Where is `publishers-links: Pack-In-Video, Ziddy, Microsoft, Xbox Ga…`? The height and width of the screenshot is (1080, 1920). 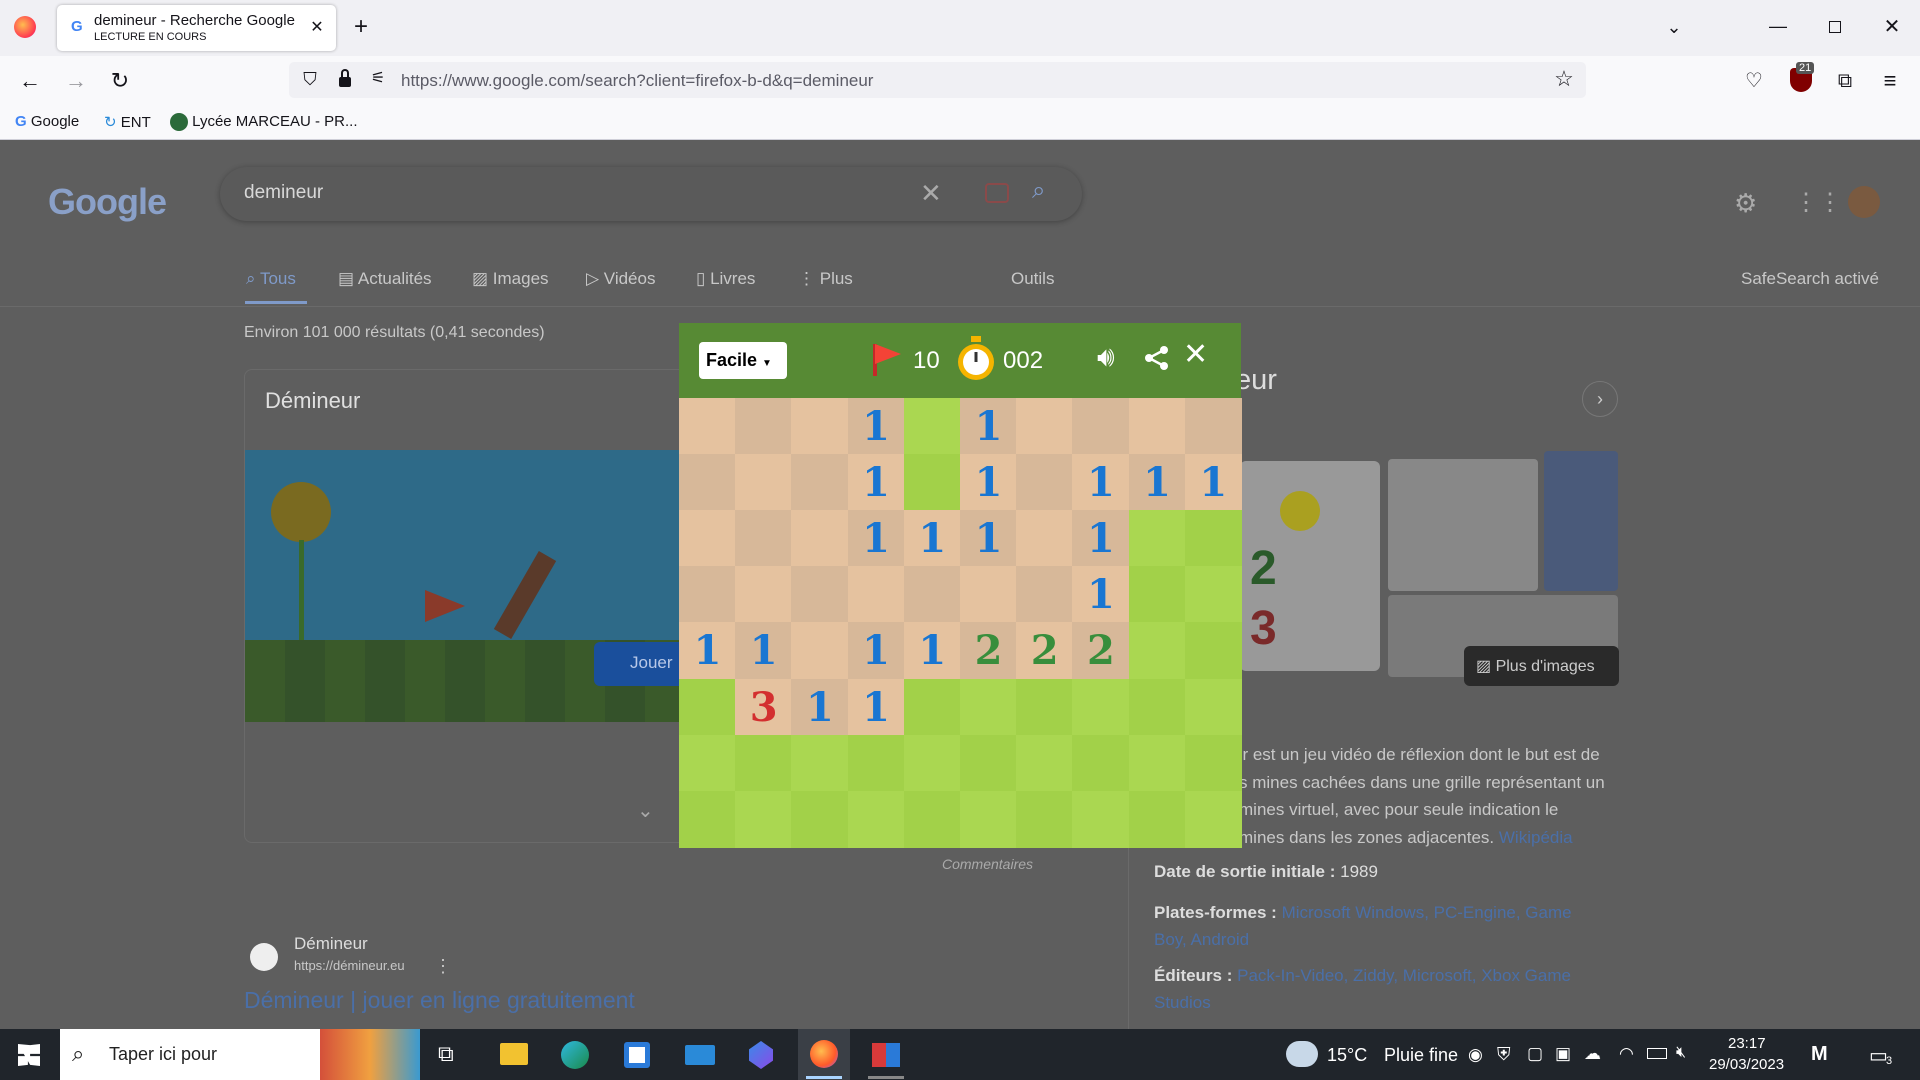
publishers-links: Pack-In-Video, Ziddy, Microsoft, Xbox Ga… is located at coordinates (1404, 975).